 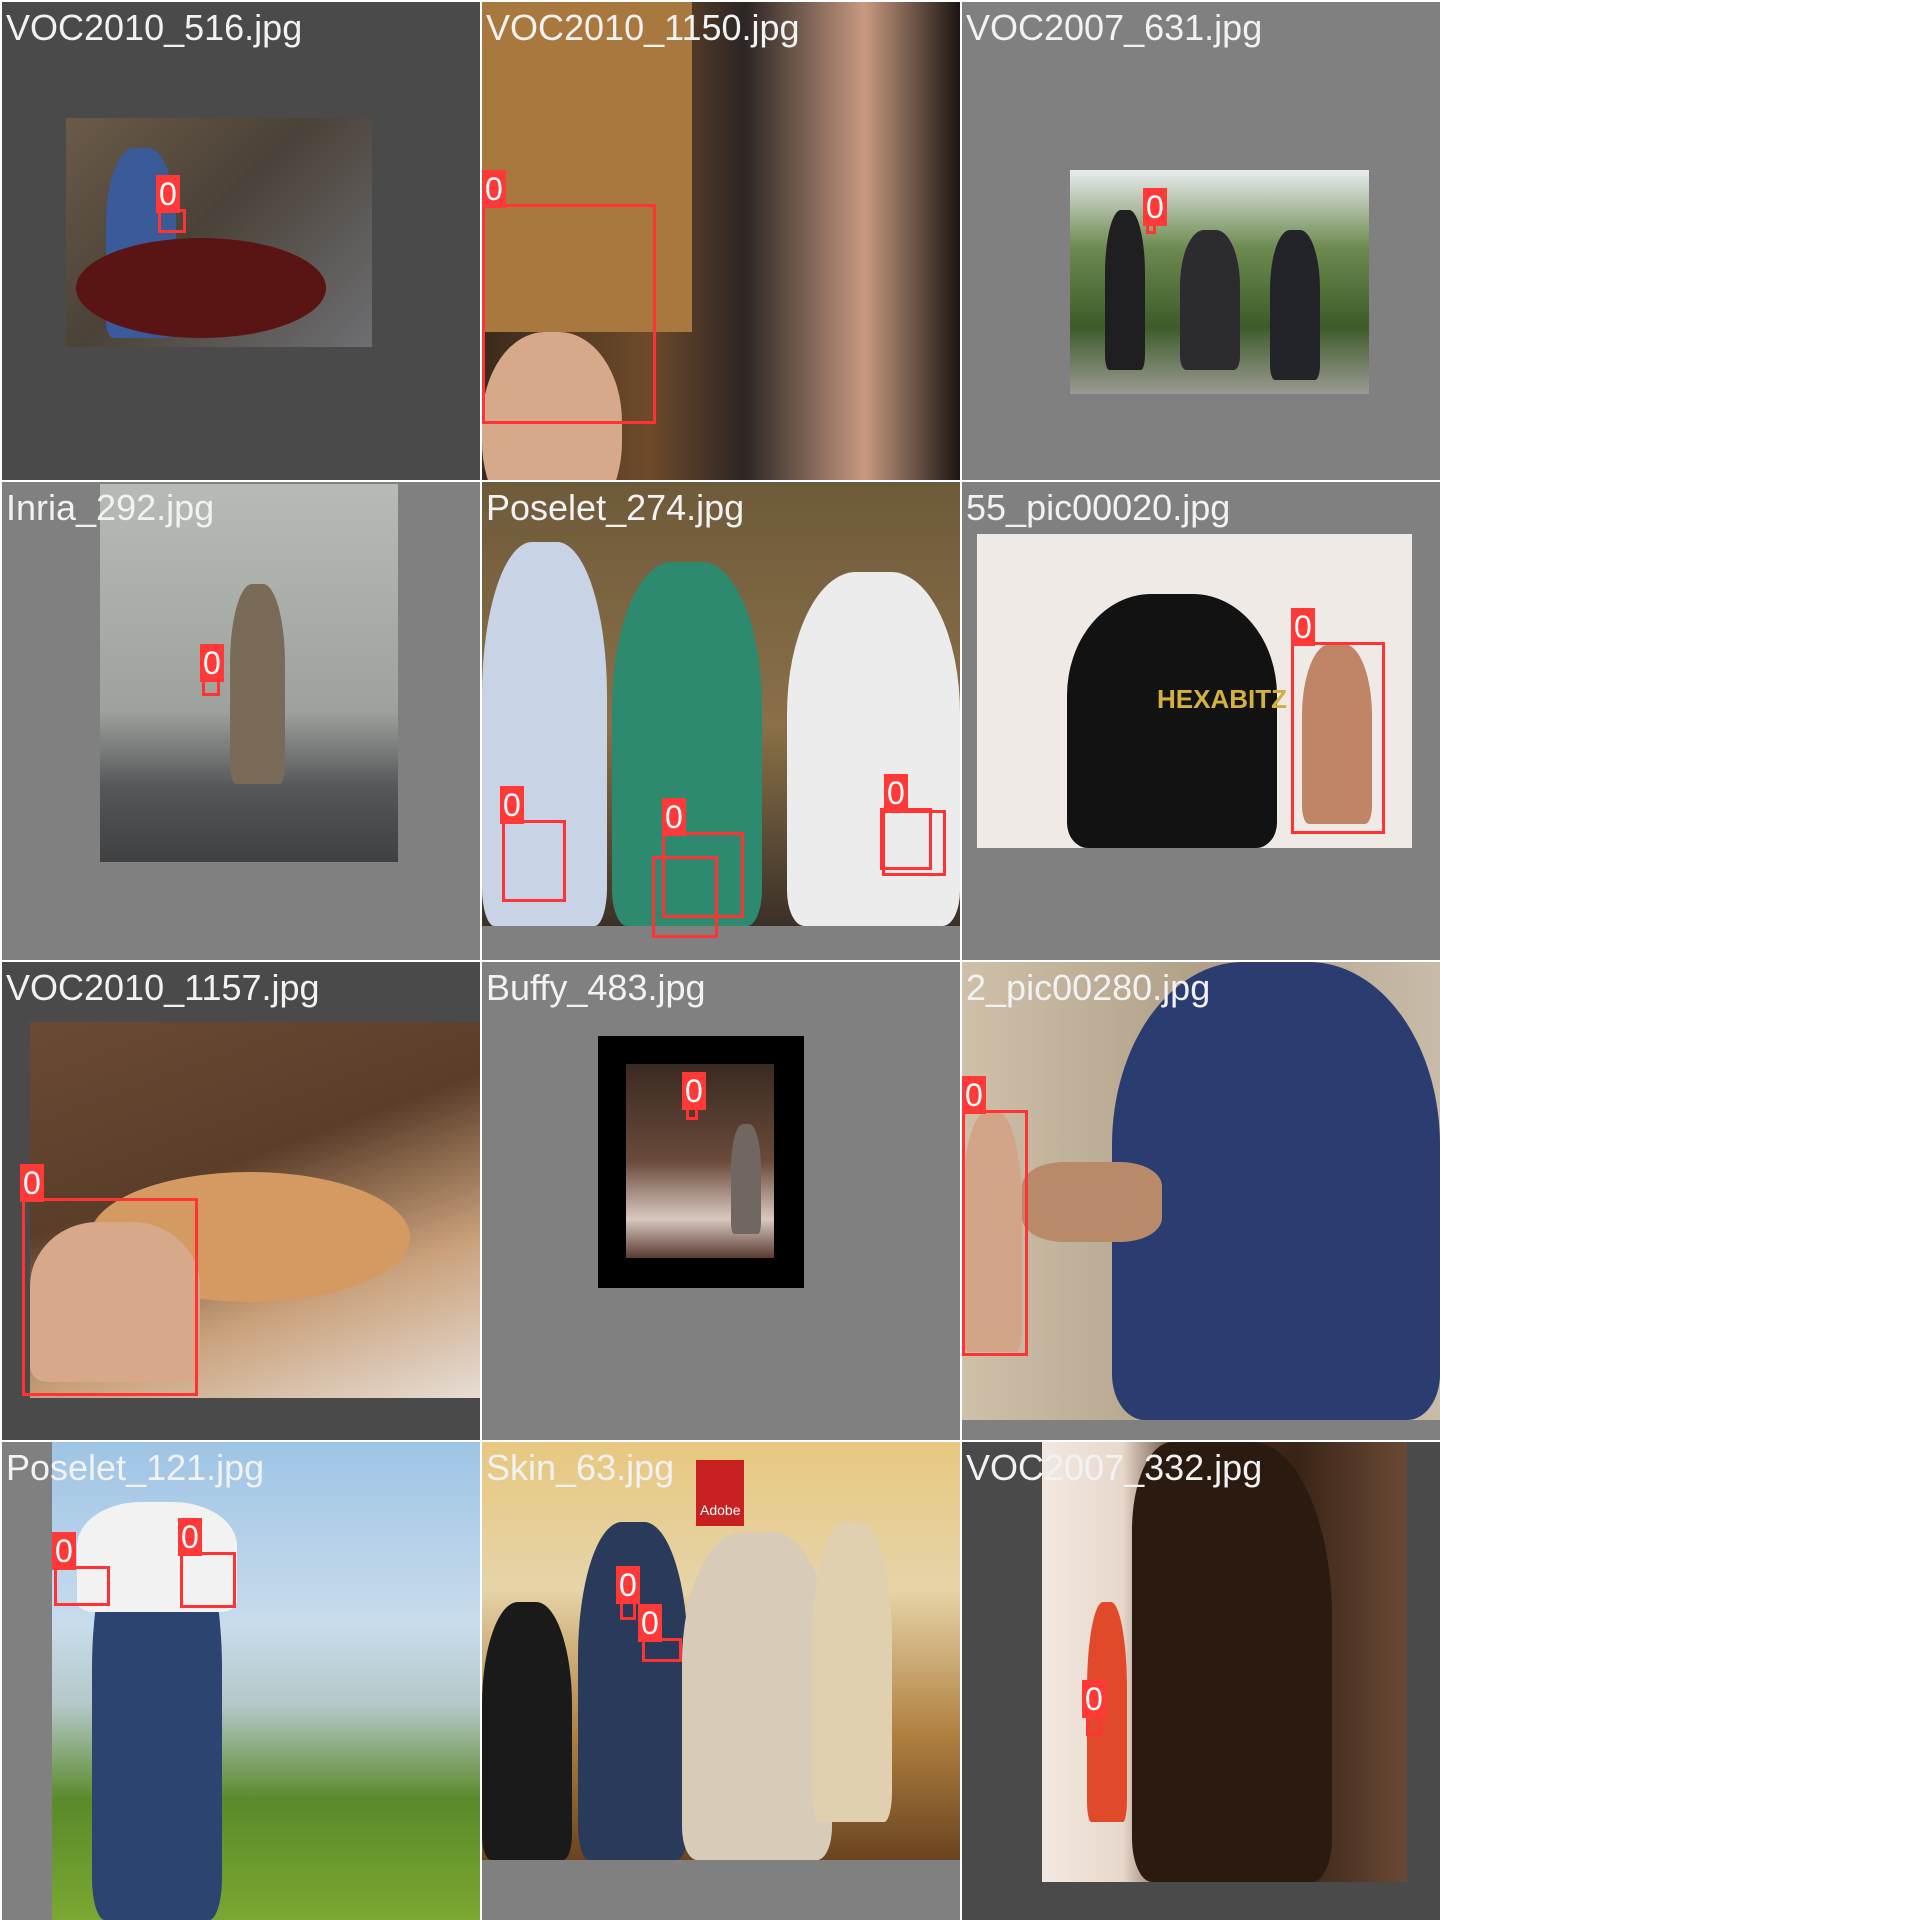 I want to click on tile-voc2010-516: 0 VOC2010_516.jpg, so click(x=241, y=241).